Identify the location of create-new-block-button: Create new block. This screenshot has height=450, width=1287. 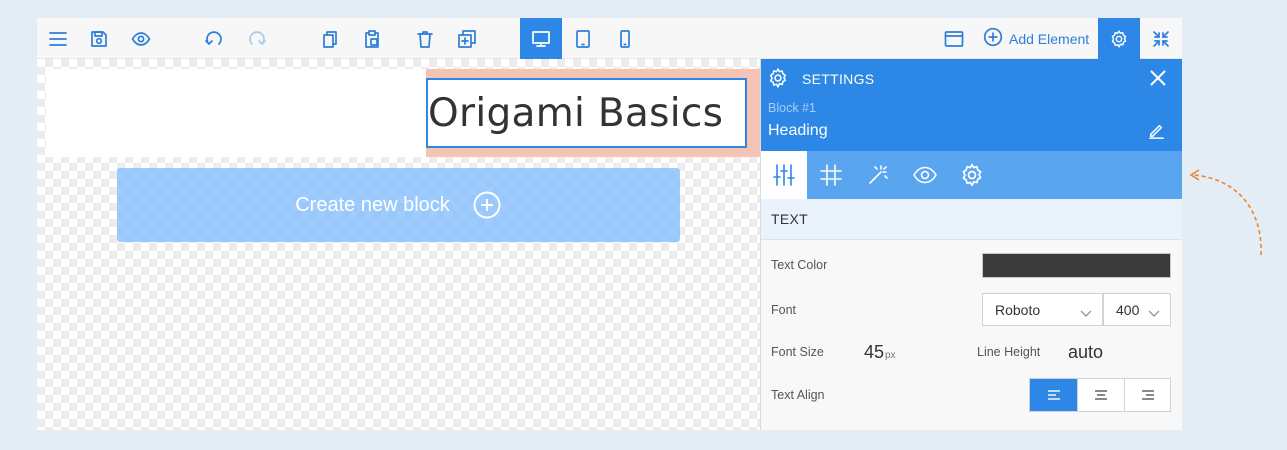
(398, 205).